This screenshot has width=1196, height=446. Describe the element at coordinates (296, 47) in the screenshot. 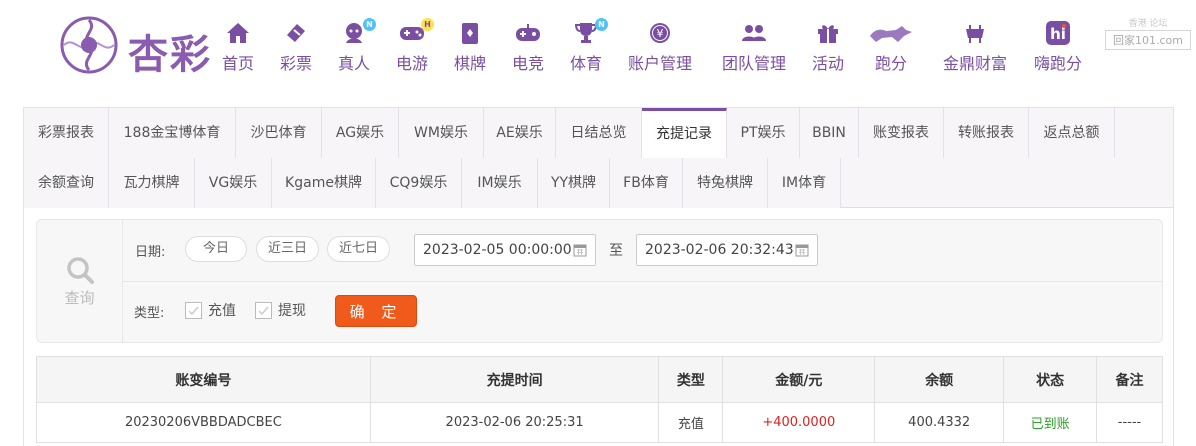

I see `nav-item-lottery: 彩票` at that location.